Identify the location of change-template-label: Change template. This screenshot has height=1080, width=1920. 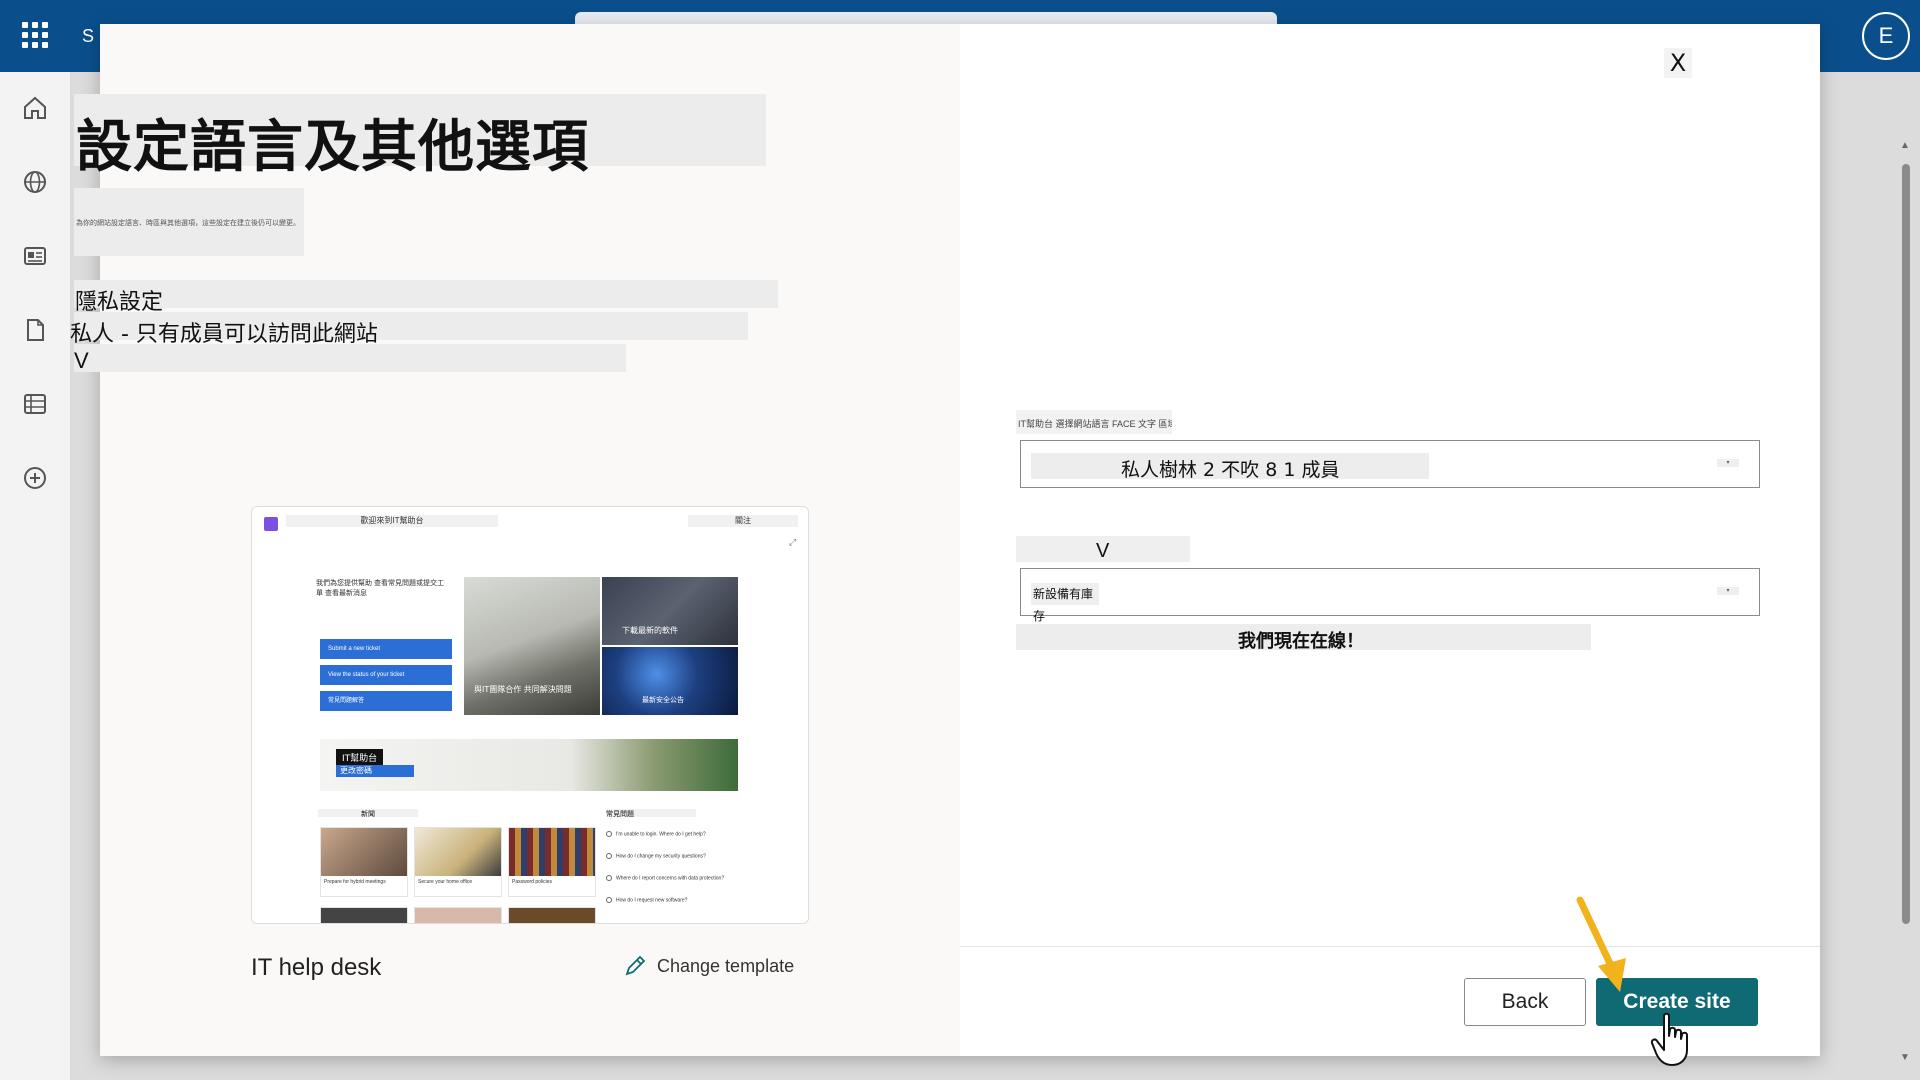
(726, 965).